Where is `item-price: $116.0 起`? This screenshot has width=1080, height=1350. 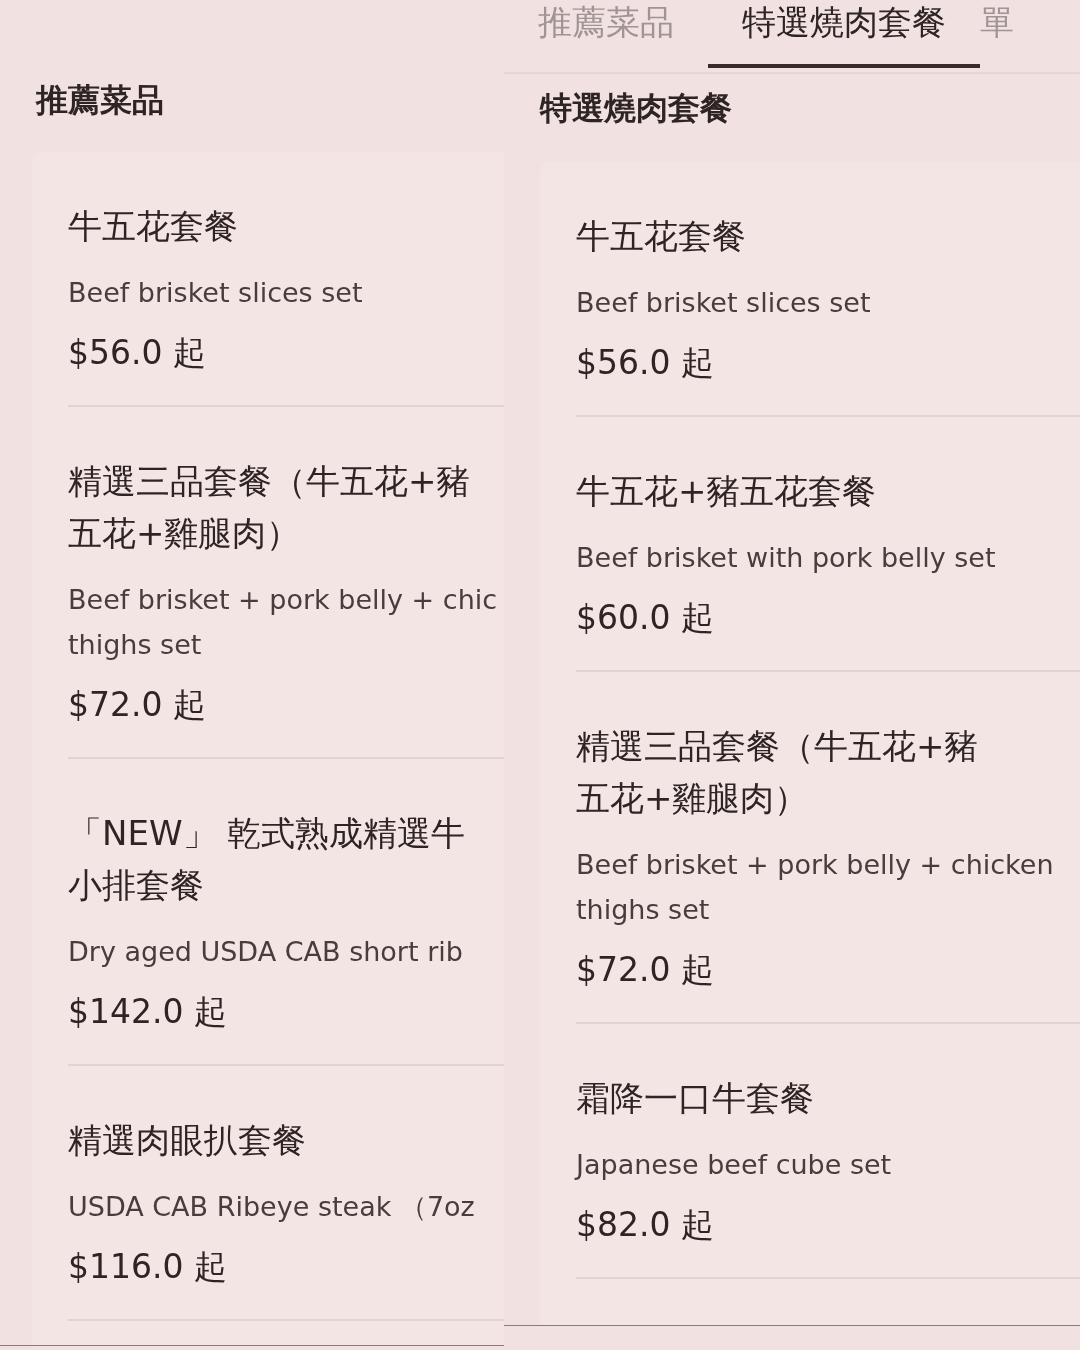 item-price: $116.0 起 is located at coordinates (148, 1267).